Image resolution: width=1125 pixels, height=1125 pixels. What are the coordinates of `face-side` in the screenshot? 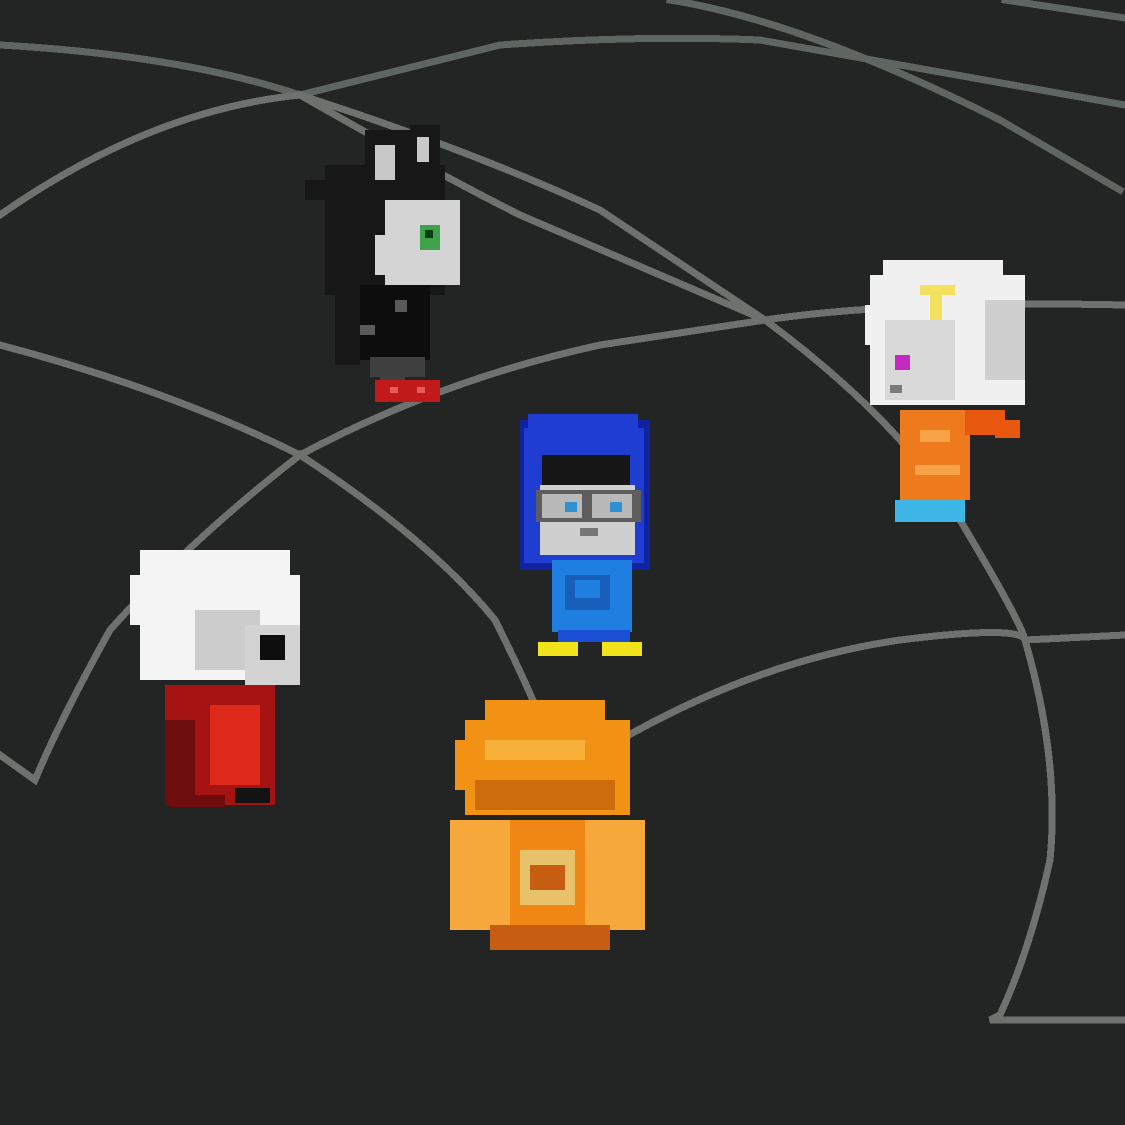 It's located at (385, 255).